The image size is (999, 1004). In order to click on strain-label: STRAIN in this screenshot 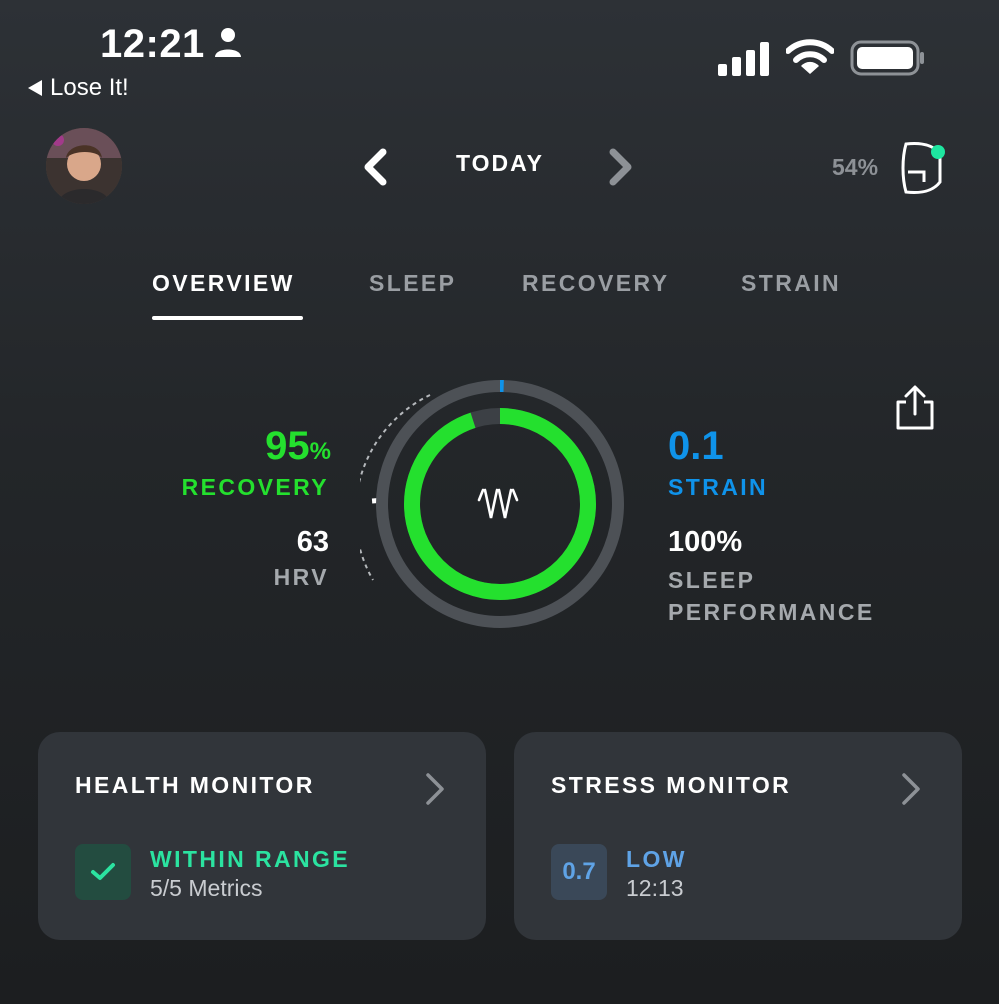, I will do `click(718, 487)`.